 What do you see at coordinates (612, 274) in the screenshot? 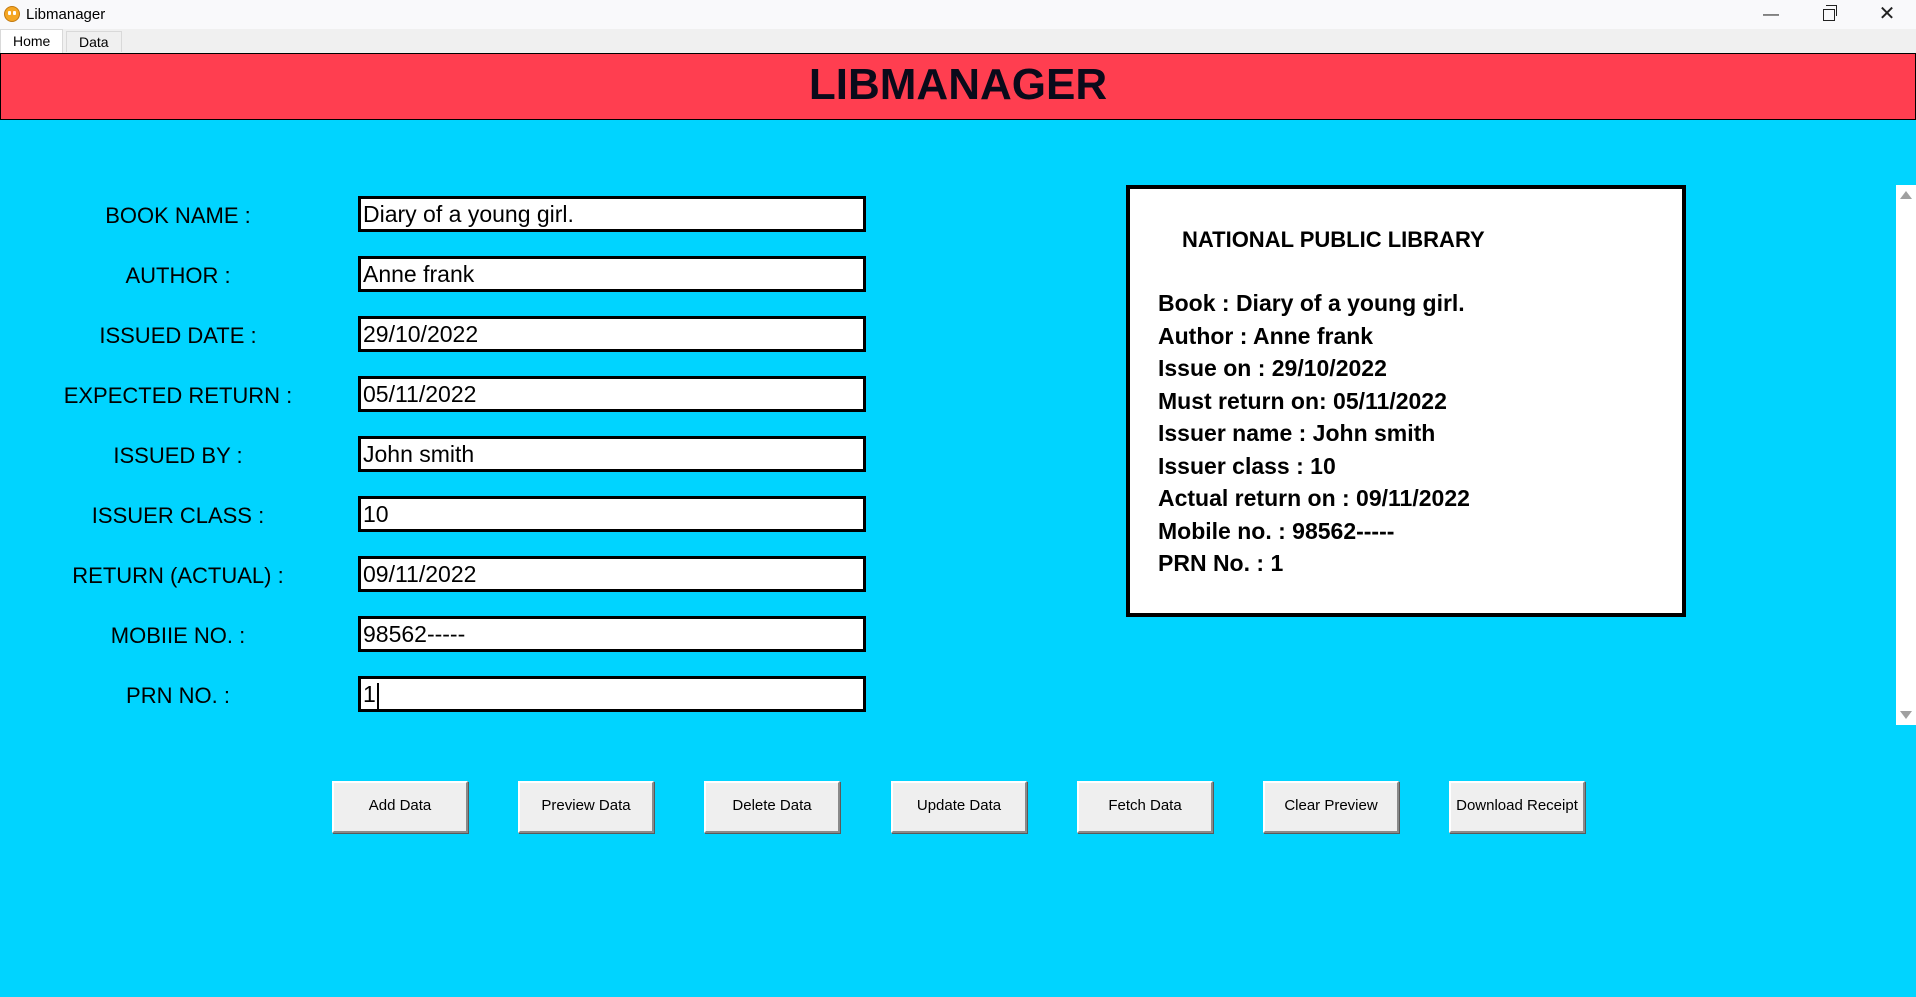
I see `author-input: Anne frank` at bounding box center [612, 274].